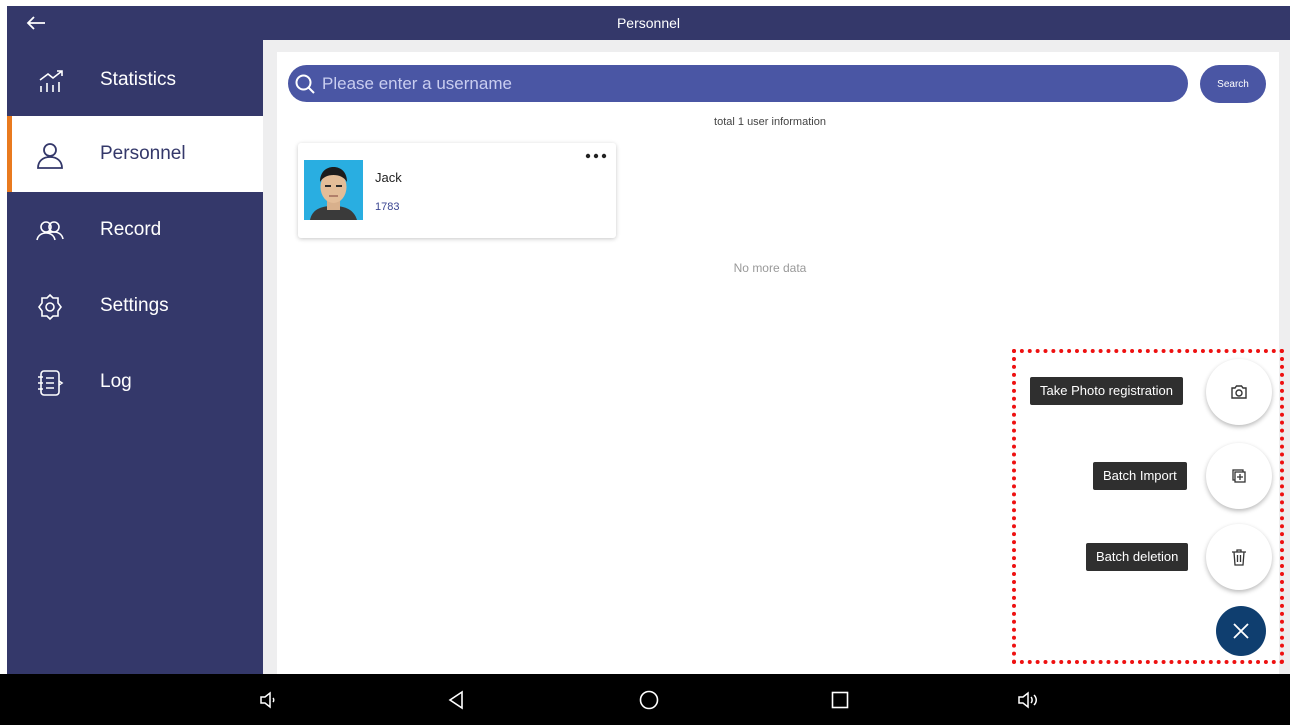 Image resolution: width=1290 pixels, height=725 pixels. What do you see at coordinates (50, 231) in the screenshot?
I see `people-icon` at bounding box center [50, 231].